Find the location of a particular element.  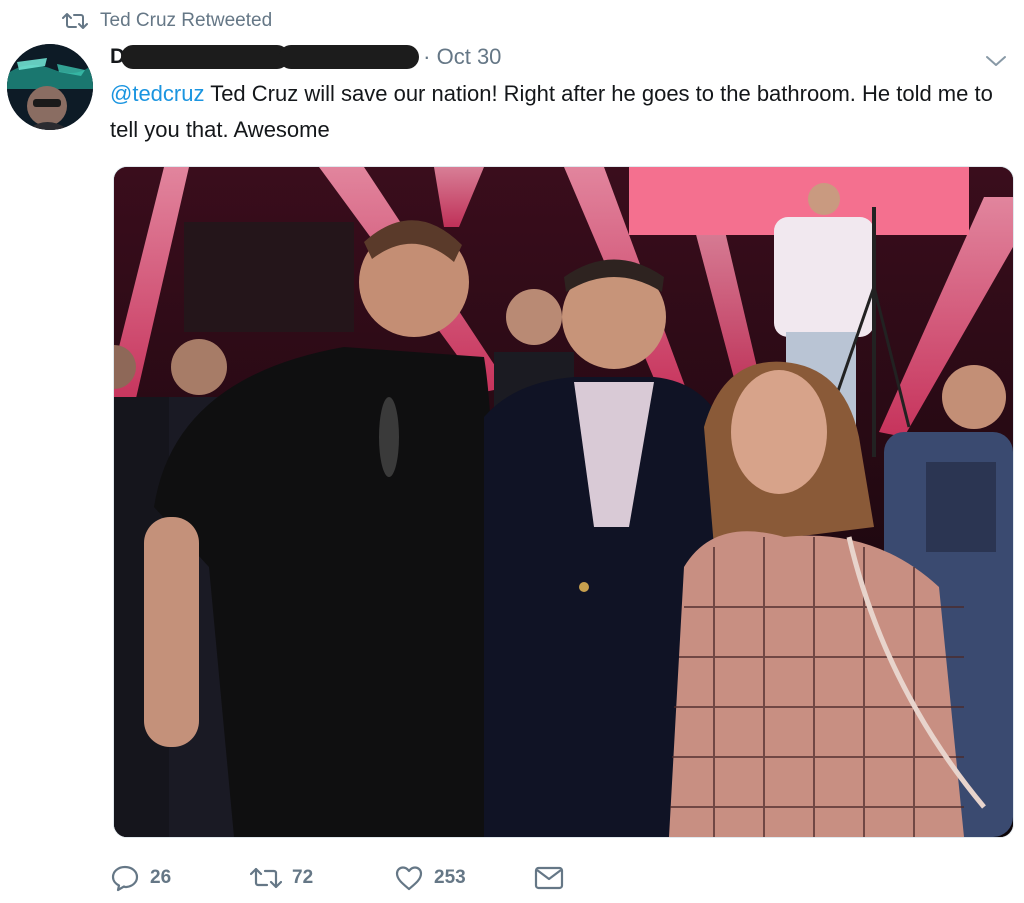

reply-button: 26 is located at coordinates (180, 878).